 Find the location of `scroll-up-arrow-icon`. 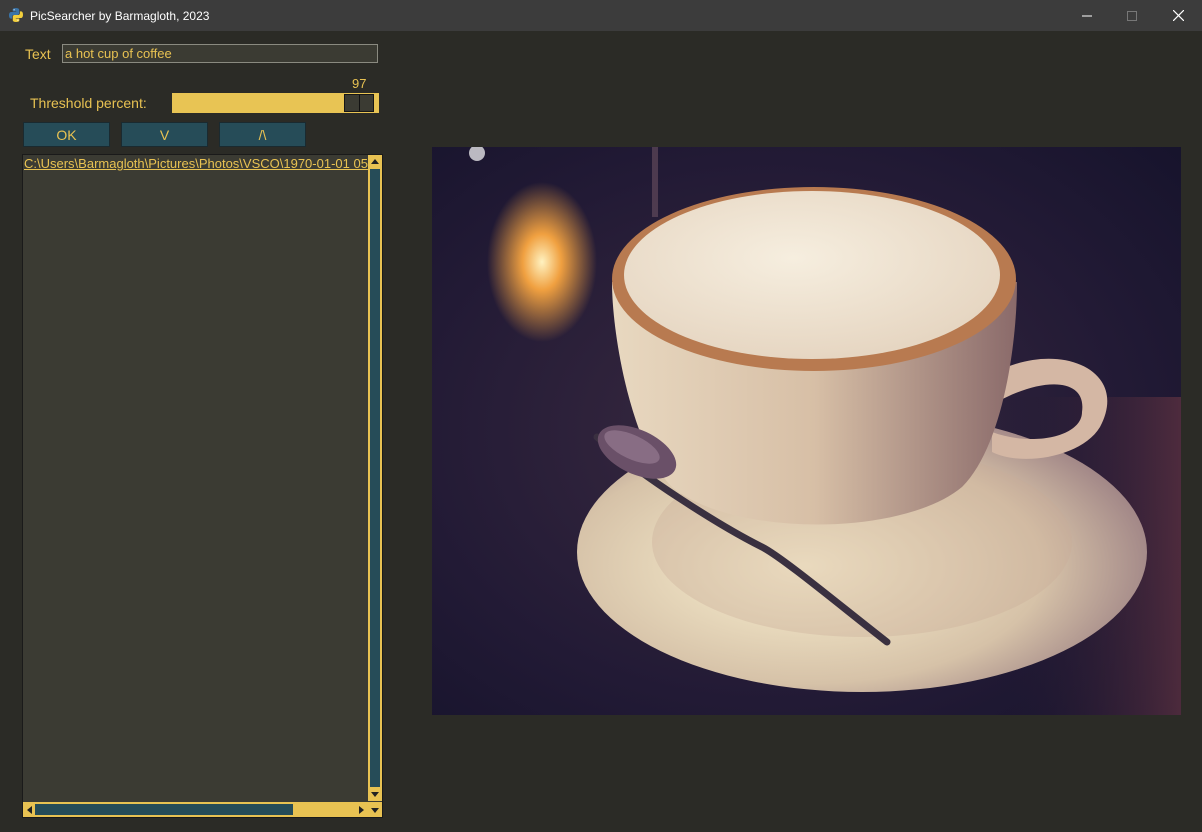

scroll-up-arrow-icon is located at coordinates (375, 162).